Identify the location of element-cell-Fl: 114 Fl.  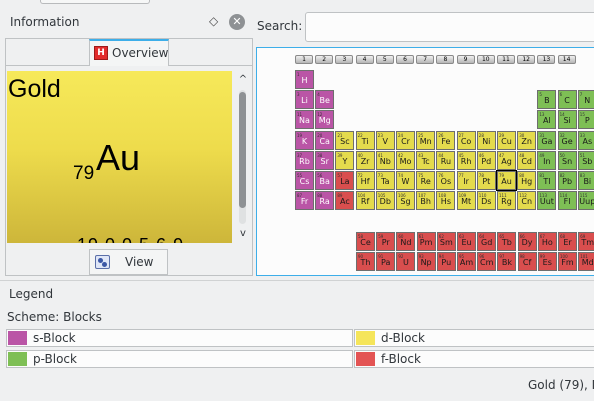
(567, 201).